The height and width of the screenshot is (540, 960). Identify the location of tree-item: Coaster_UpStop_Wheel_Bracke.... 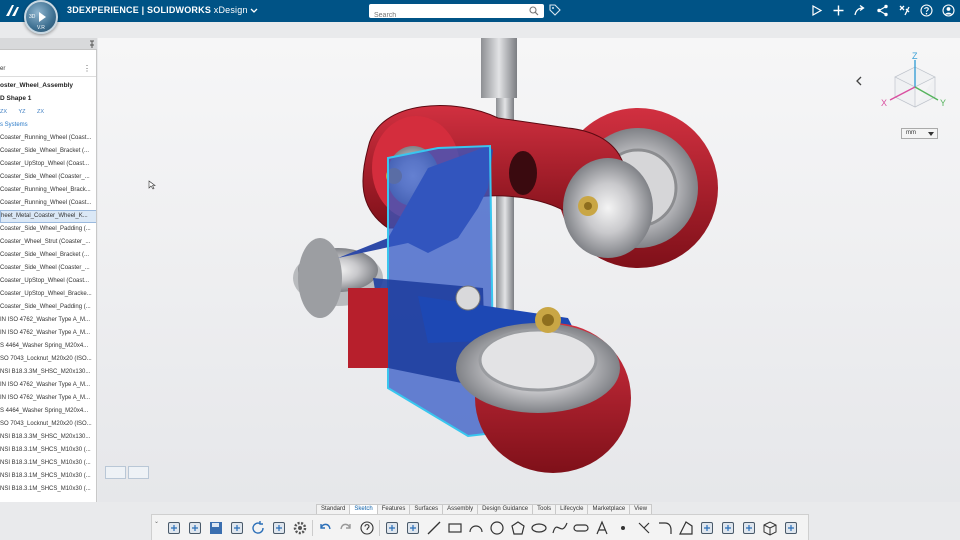
(48, 294).